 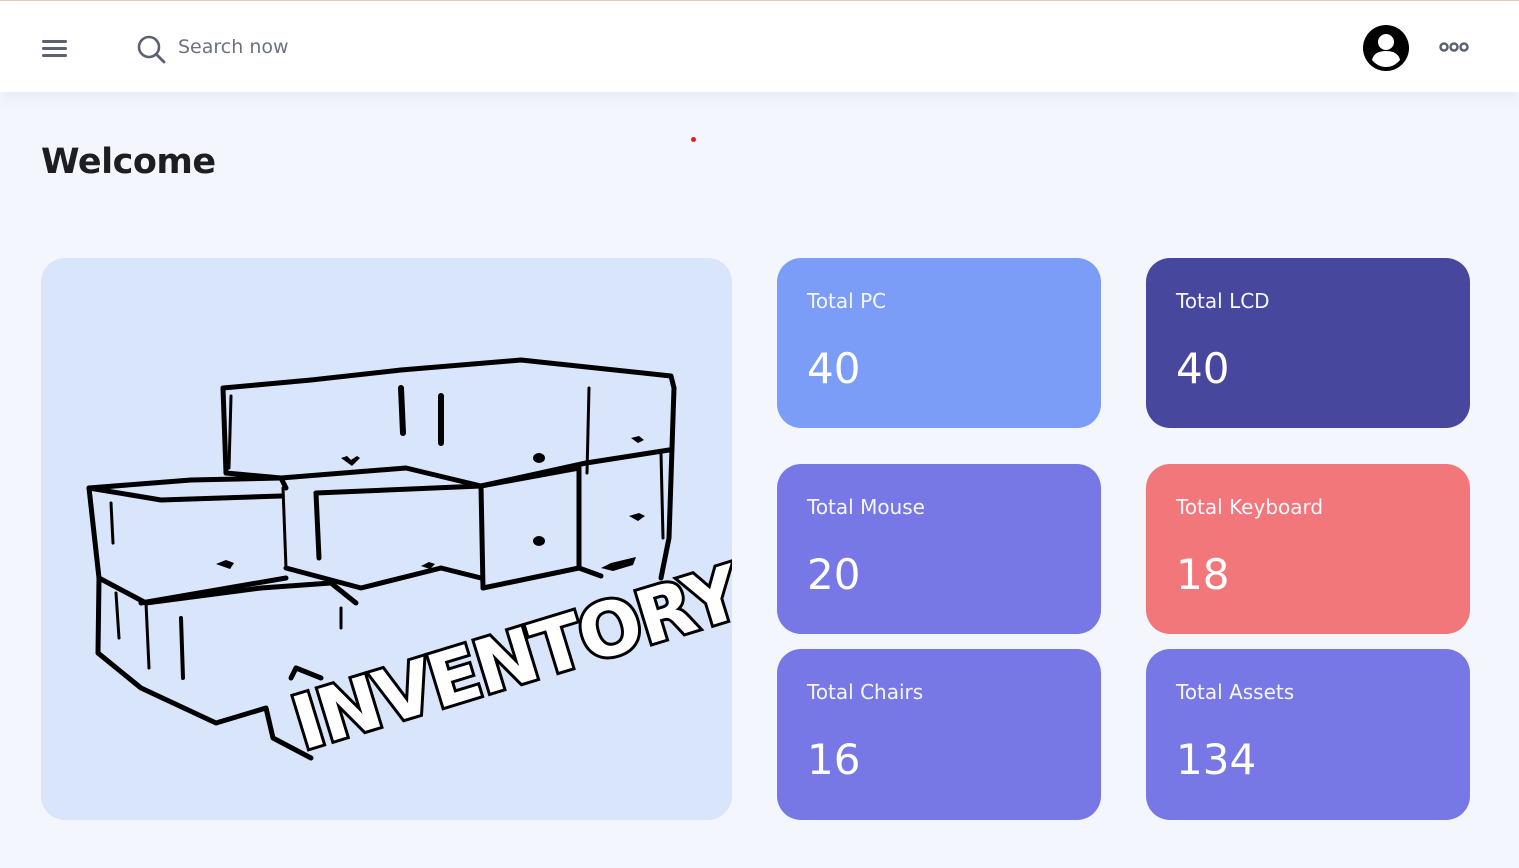 What do you see at coordinates (1235, 692) in the screenshot?
I see `stat-card-label: Total Assets` at bounding box center [1235, 692].